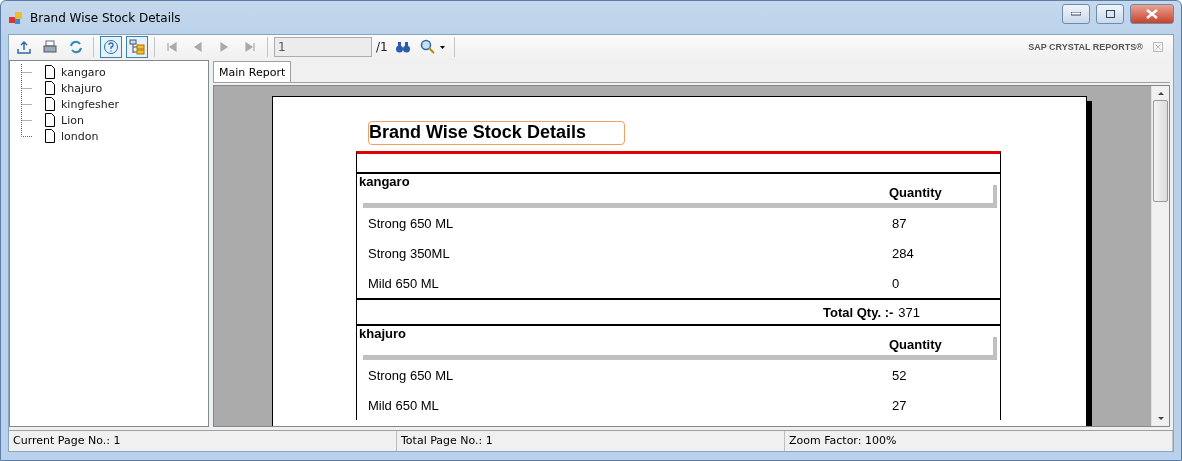 This screenshot has width=1182, height=461. What do you see at coordinates (323, 47) in the screenshot?
I see `page-number-field: 1` at bounding box center [323, 47].